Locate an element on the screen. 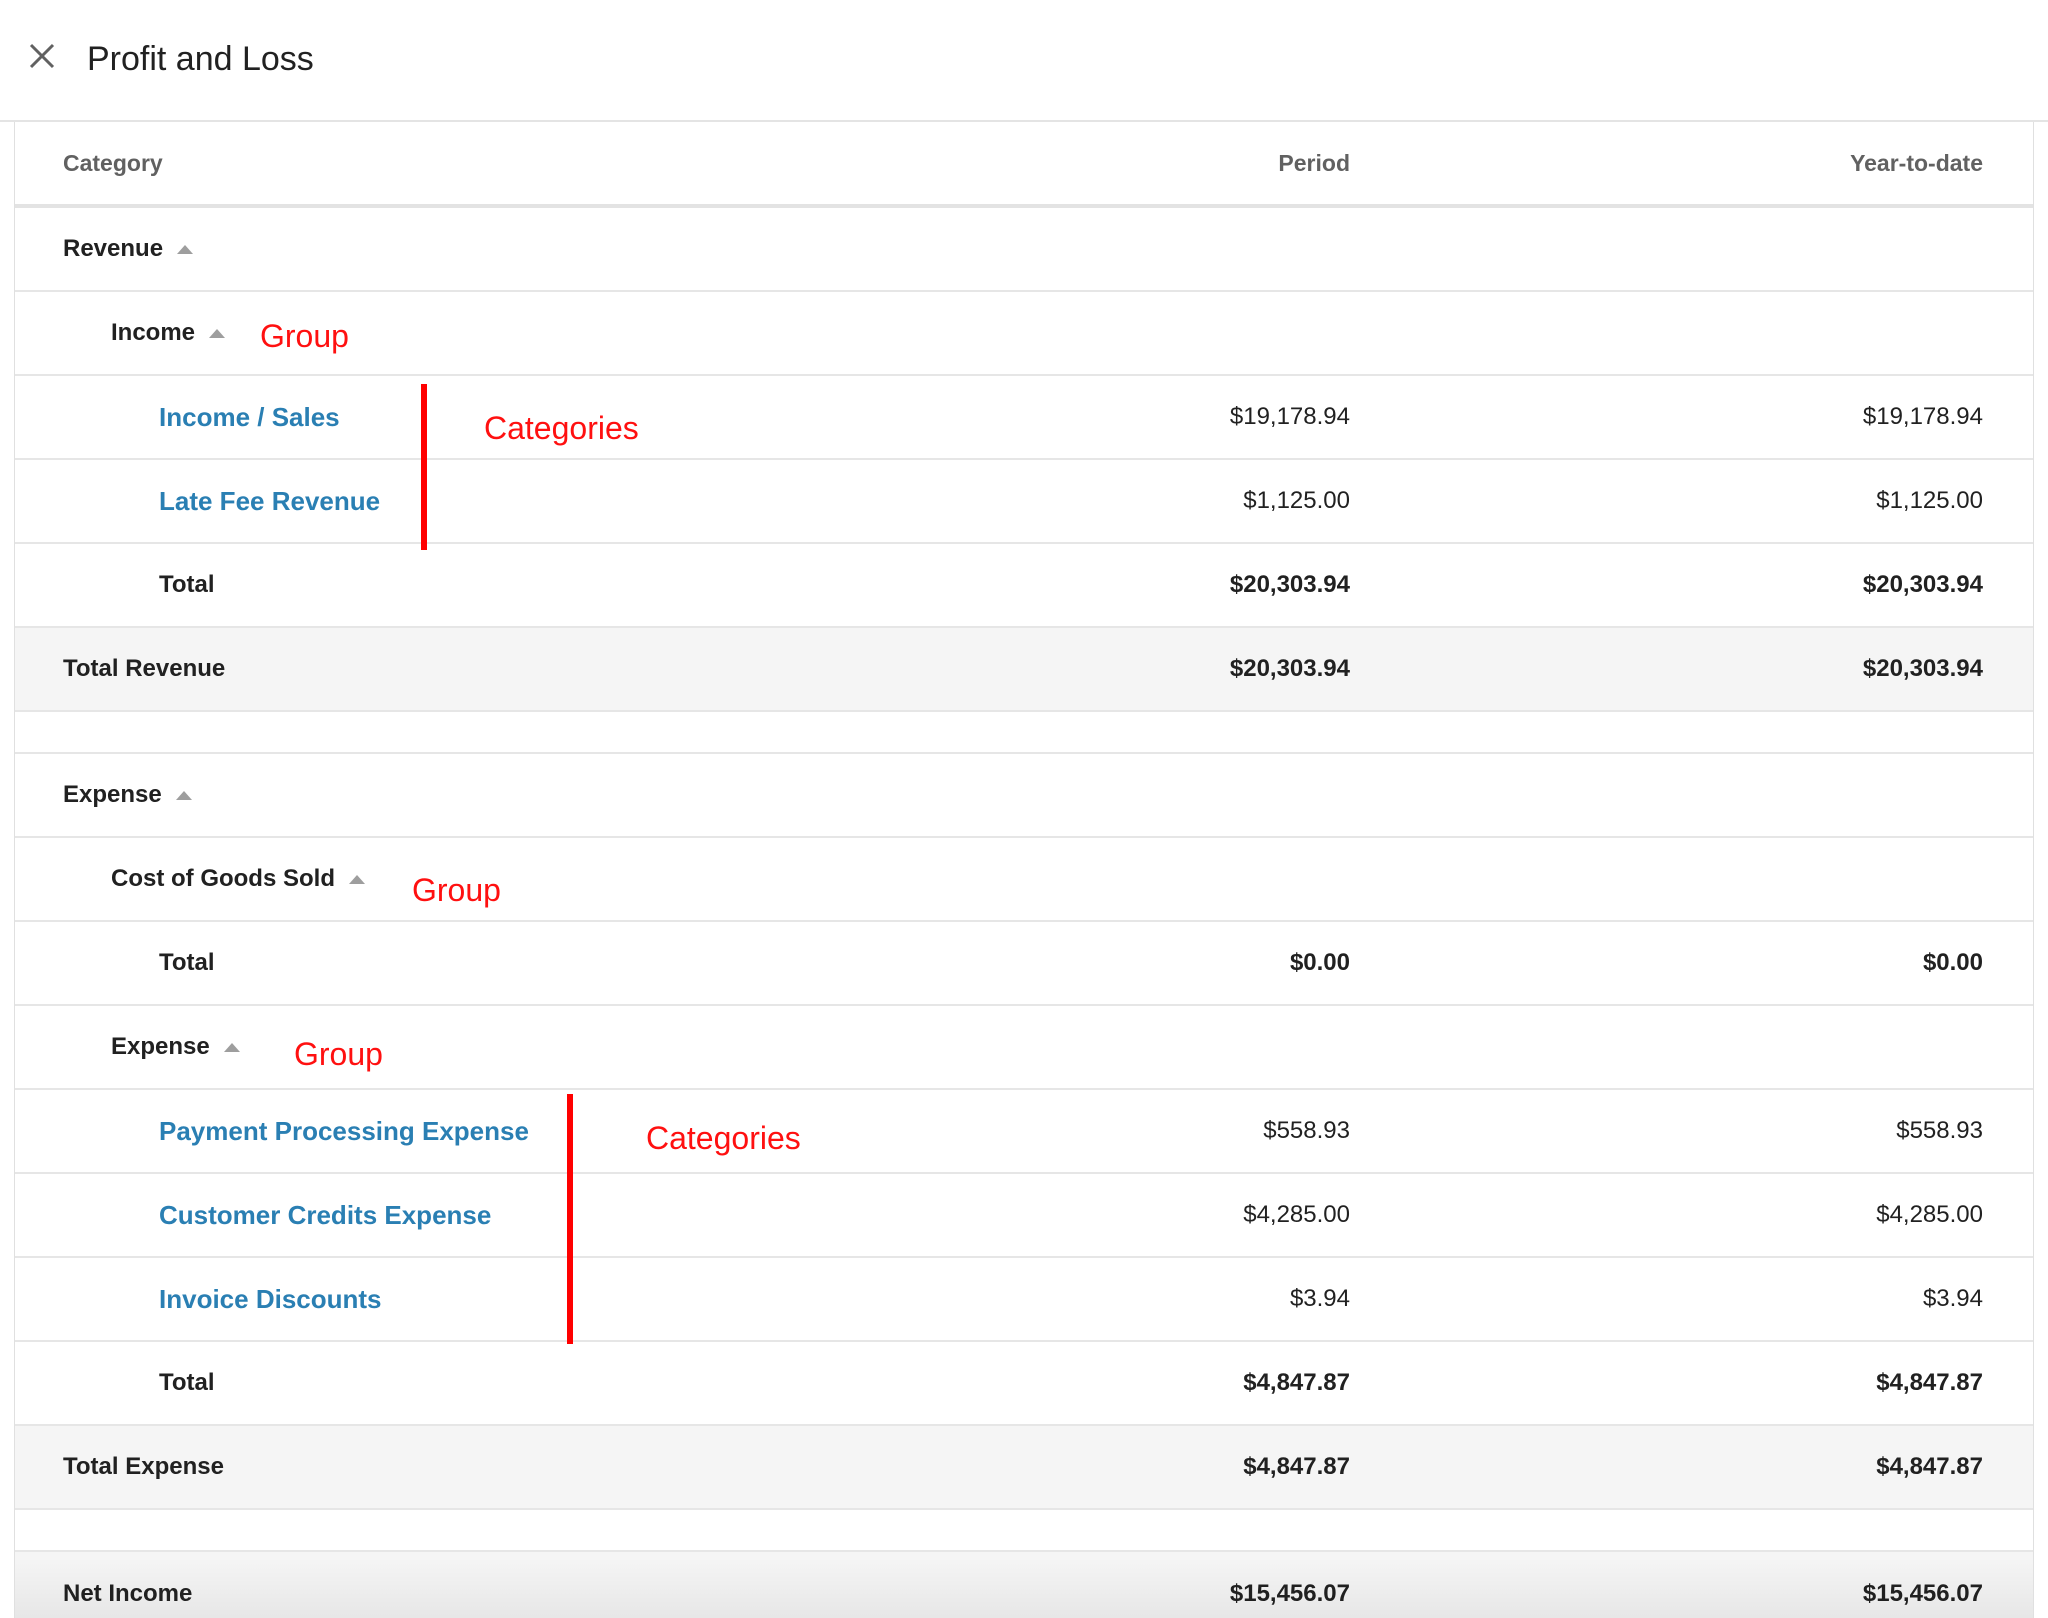 Image resolution: width=2048 pixels, height=1618 pixels. ytd-value: $558.93 is located at coordinates (1939, 1130).